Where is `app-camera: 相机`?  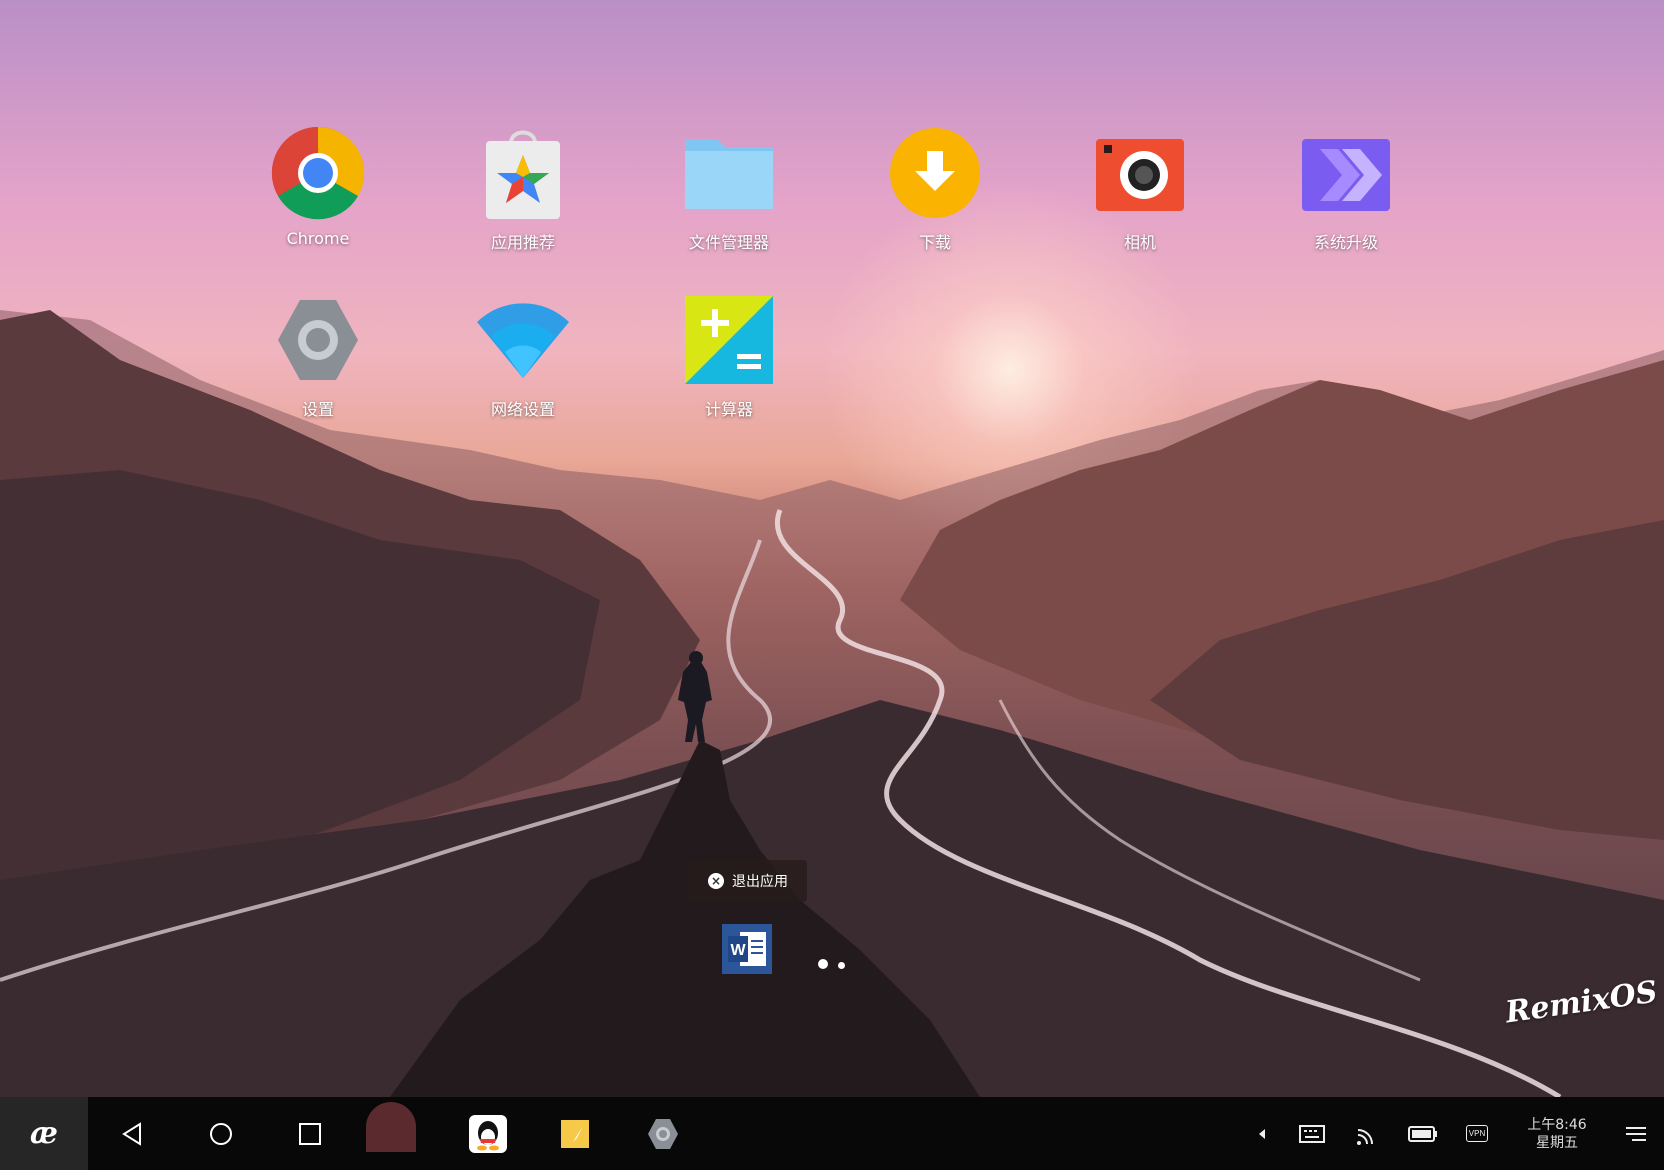 app-camera: 相机 is located at coordinates (1140, 189).